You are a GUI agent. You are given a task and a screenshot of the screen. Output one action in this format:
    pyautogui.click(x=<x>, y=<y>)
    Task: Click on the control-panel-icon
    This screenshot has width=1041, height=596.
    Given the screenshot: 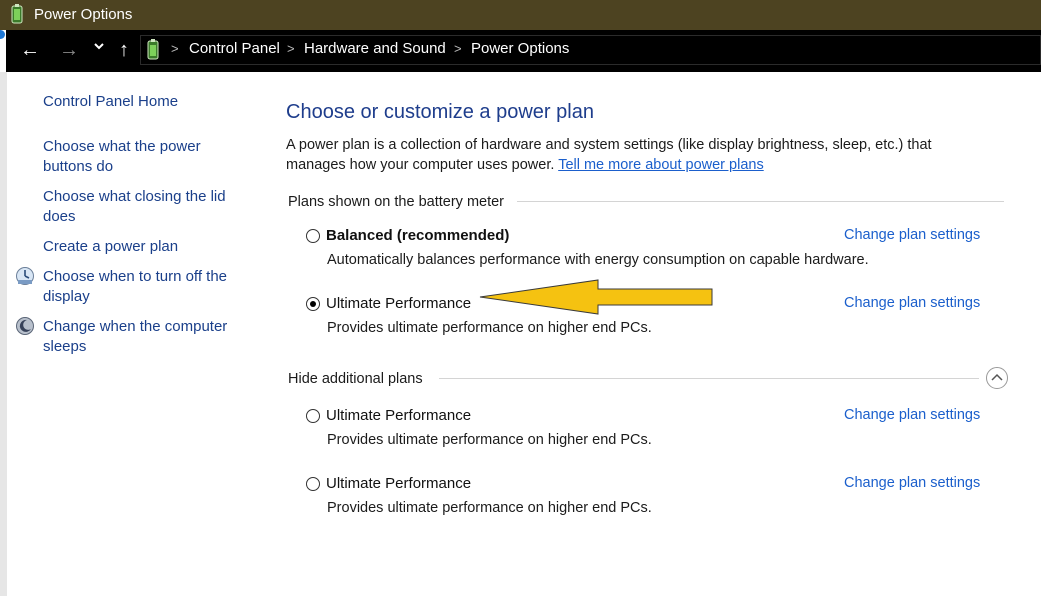 What is the action you would take?
    pyautogui.click(x=153, y=52)
    